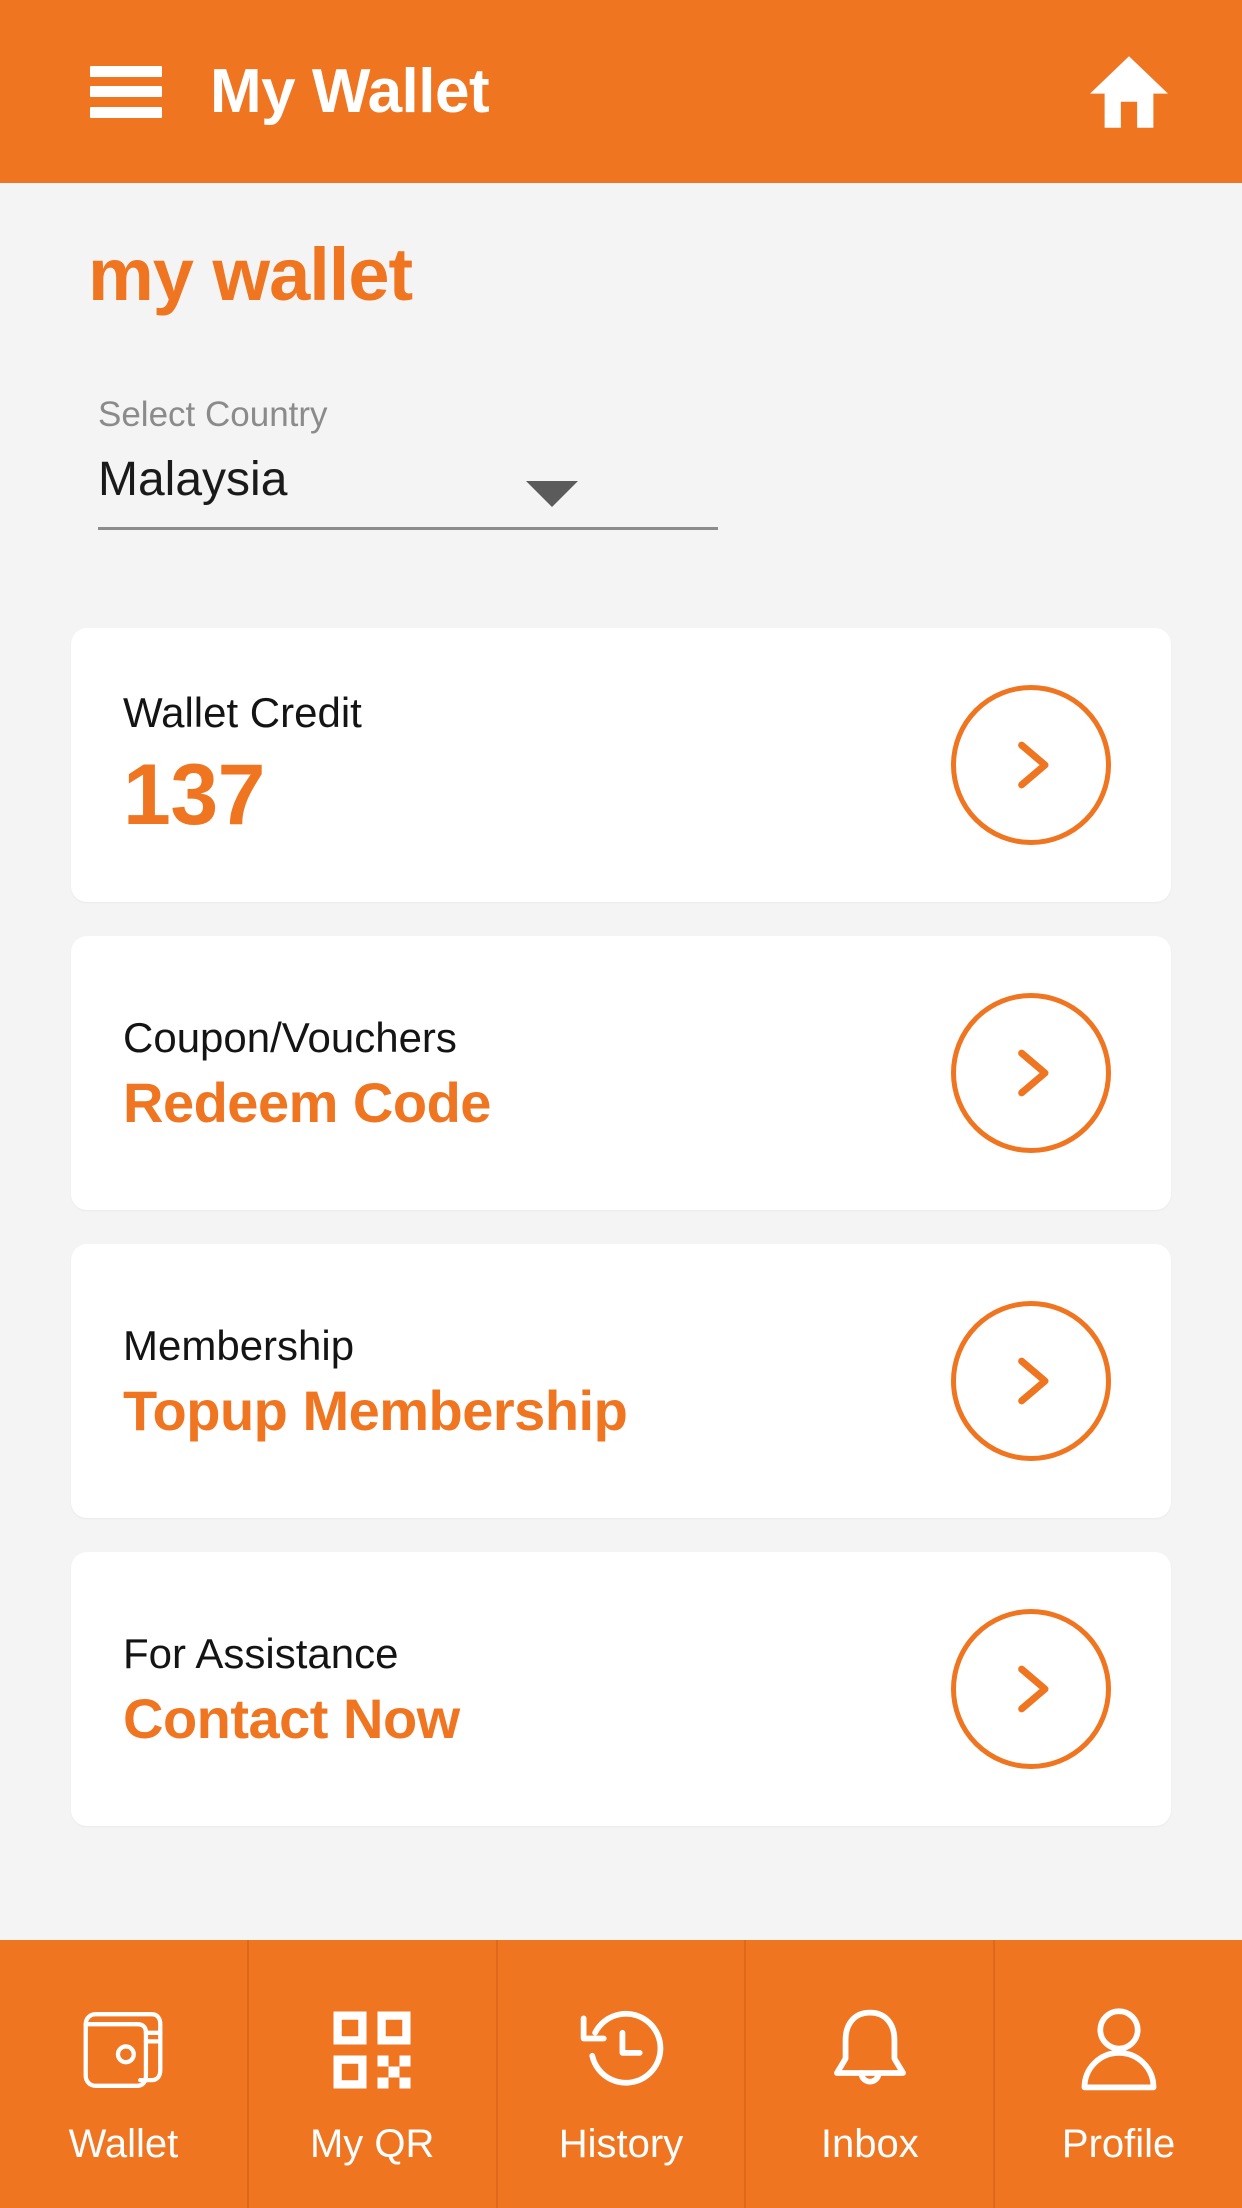  What do you see at coordinates (621, 2144) in the screenshot?
I see `nav-label: History` at bounding box center [621, 2144].